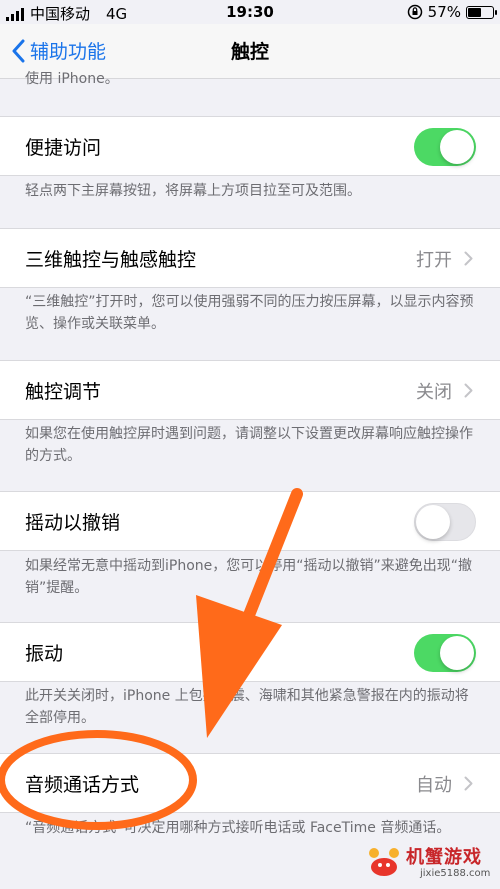 This screenshot has width=500, height=889. Describe the element at coordinates (434, 392) in the screenshot. I see `row-value: 关闭` at that location.